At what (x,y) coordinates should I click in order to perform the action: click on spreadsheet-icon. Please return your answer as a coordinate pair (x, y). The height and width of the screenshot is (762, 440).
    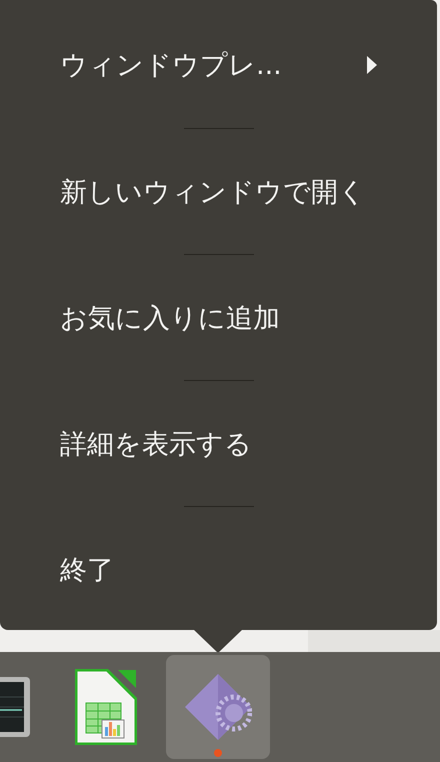
    Looking at the image, I should click on (106, 707).